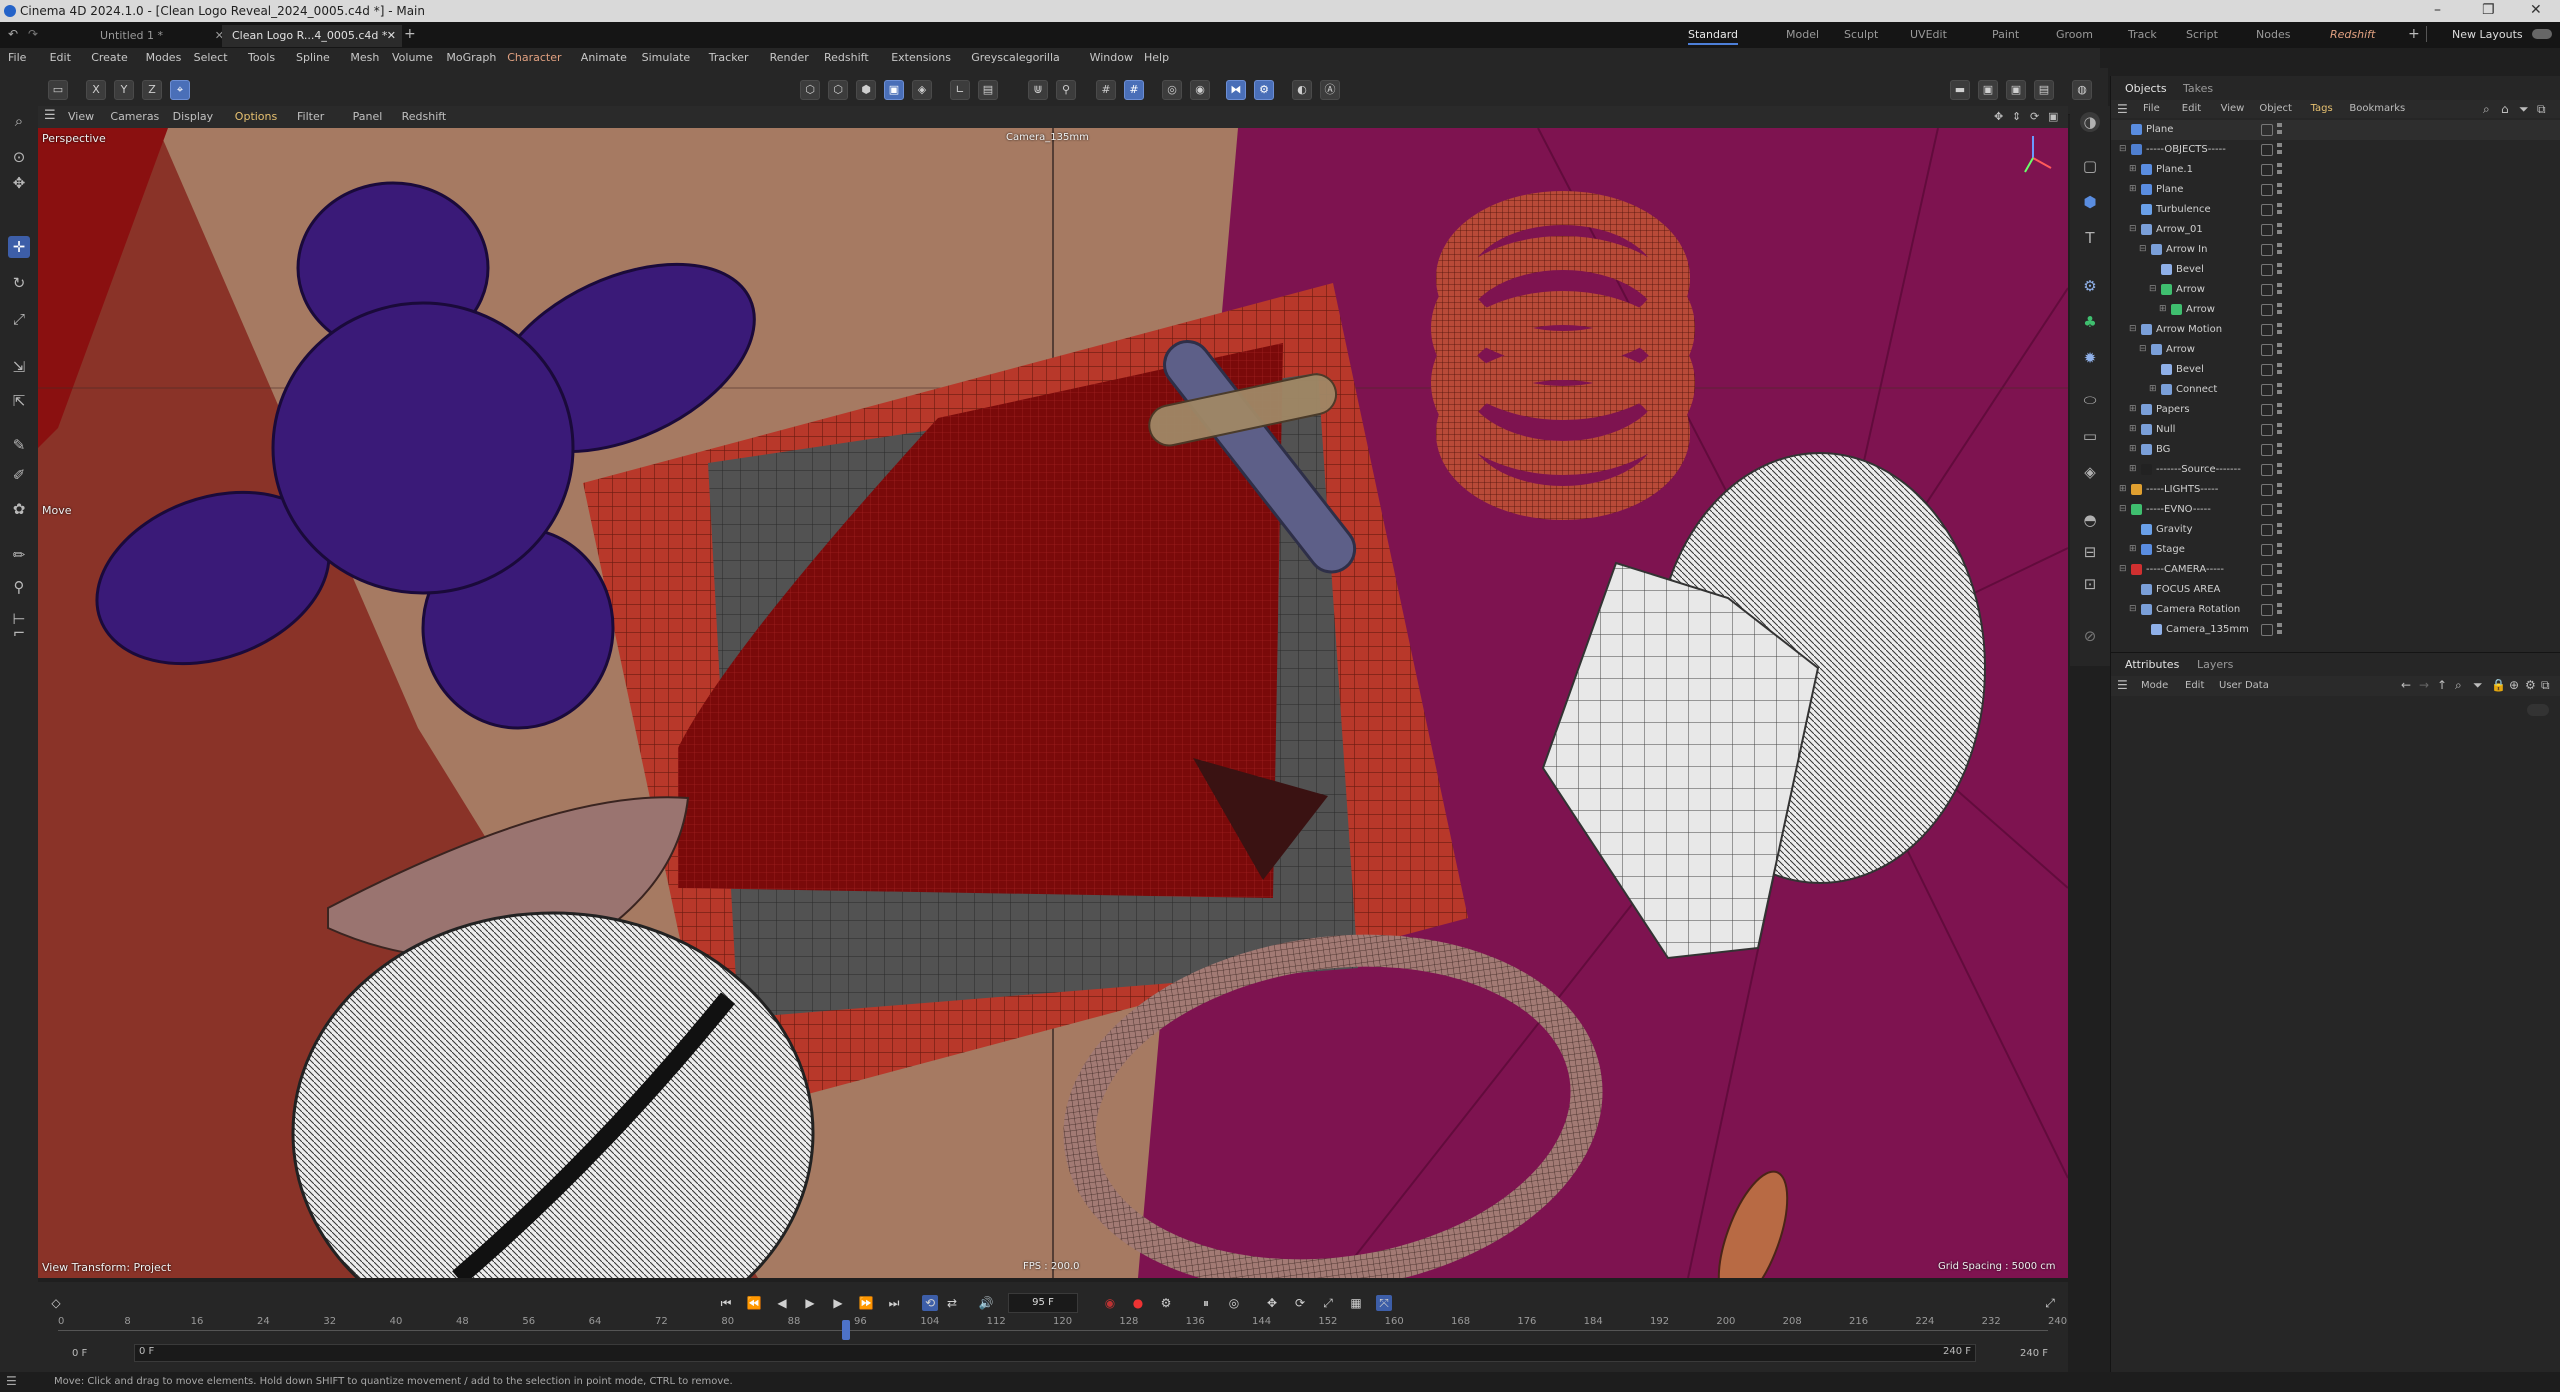 Image resolution: width=2560 pixels, height=1392 pixels. I want to click on menu-render: Render, so click(789, 57).